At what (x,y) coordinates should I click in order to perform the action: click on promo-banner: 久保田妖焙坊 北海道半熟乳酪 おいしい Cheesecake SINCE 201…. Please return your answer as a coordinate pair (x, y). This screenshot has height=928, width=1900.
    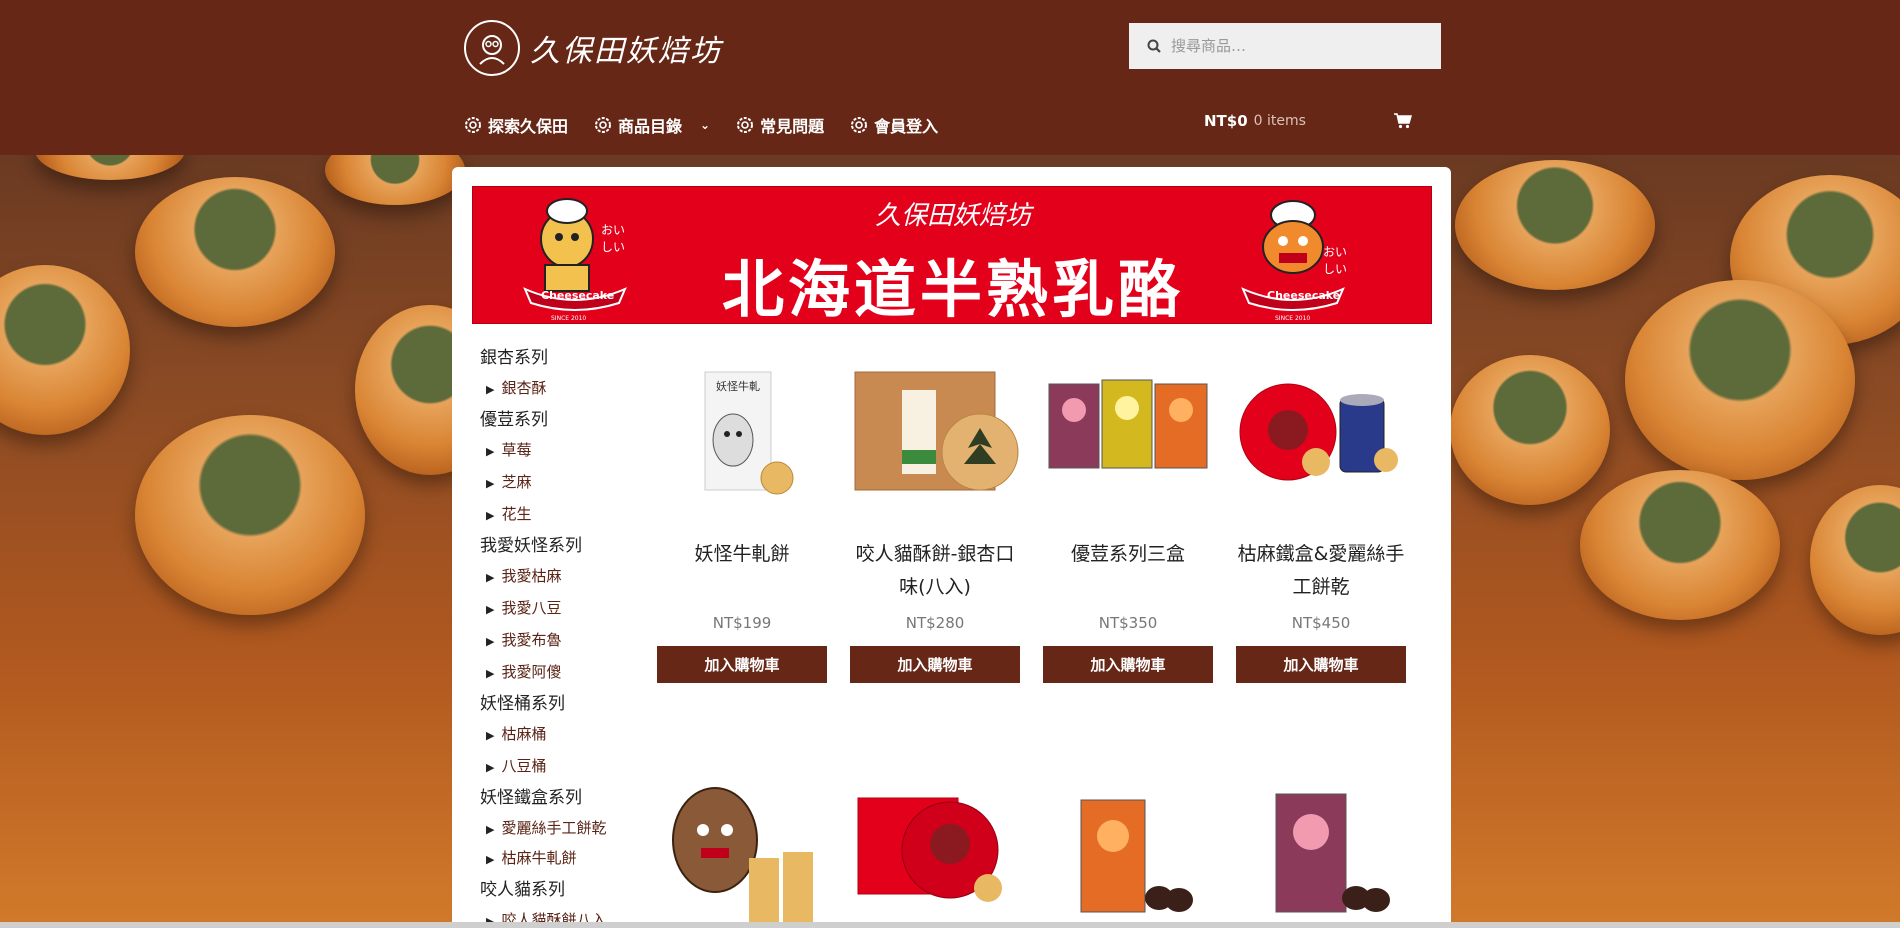
    Looking at the image, I should click on (952, 256).